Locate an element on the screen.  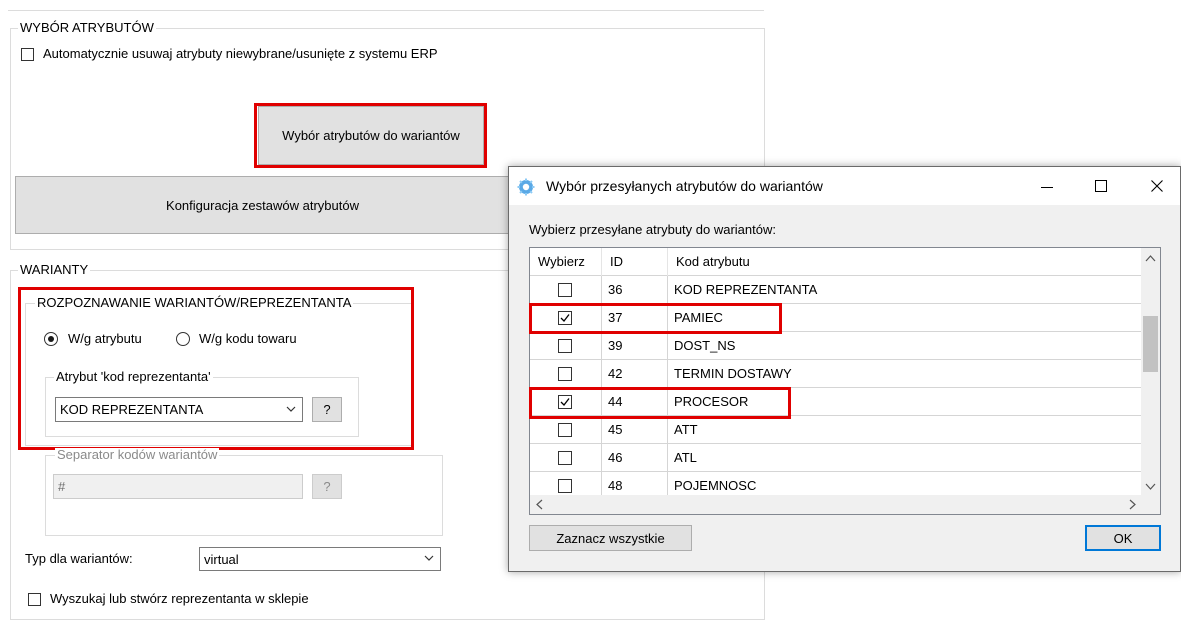
row-id-cell: 46 is located at coordinates (635, 457).